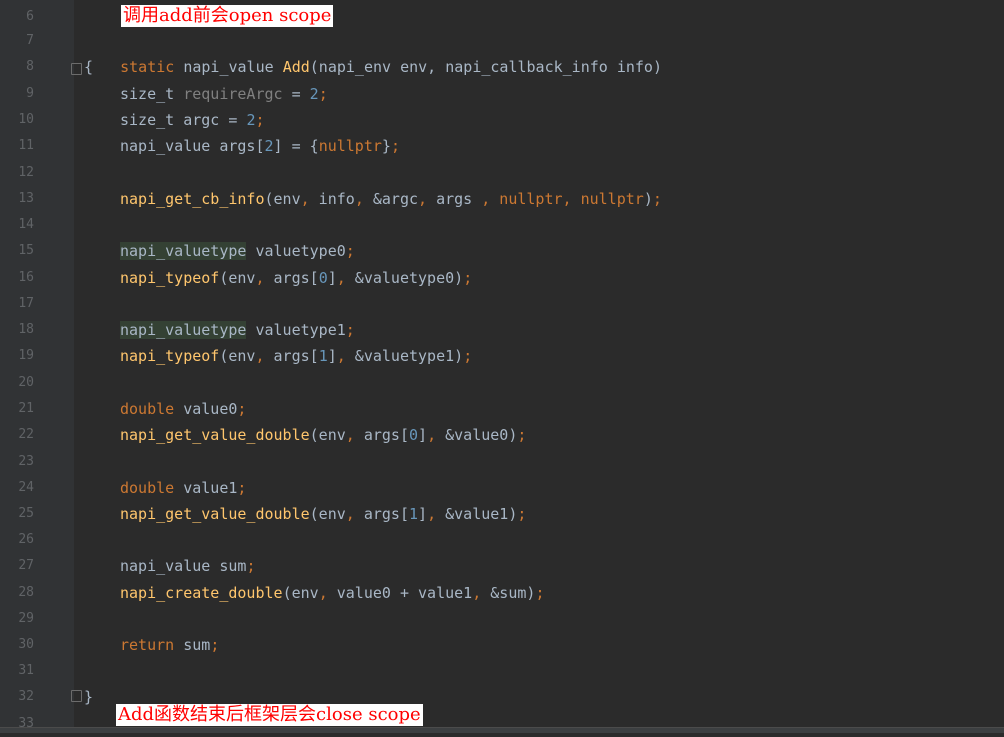 The height and width of the screenshot is (737, 1004). I want to click on arg: value0 + value1, so click(400, 593).